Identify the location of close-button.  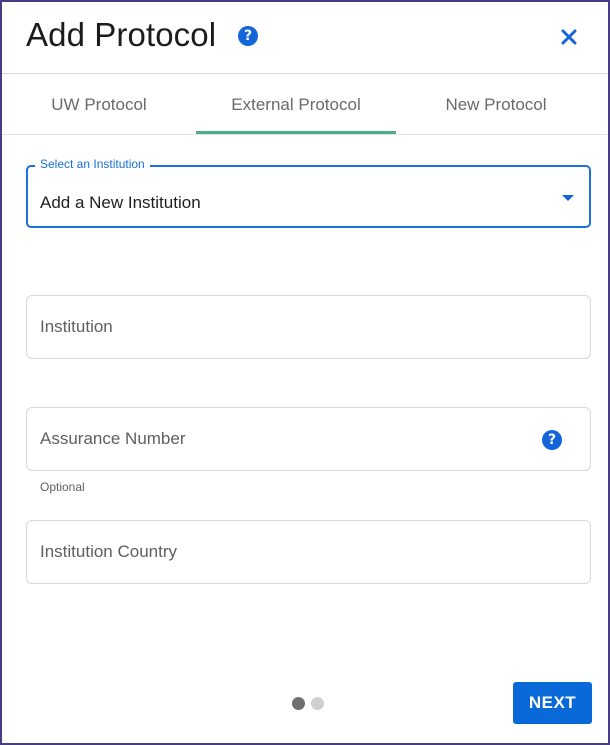
(569, 37).